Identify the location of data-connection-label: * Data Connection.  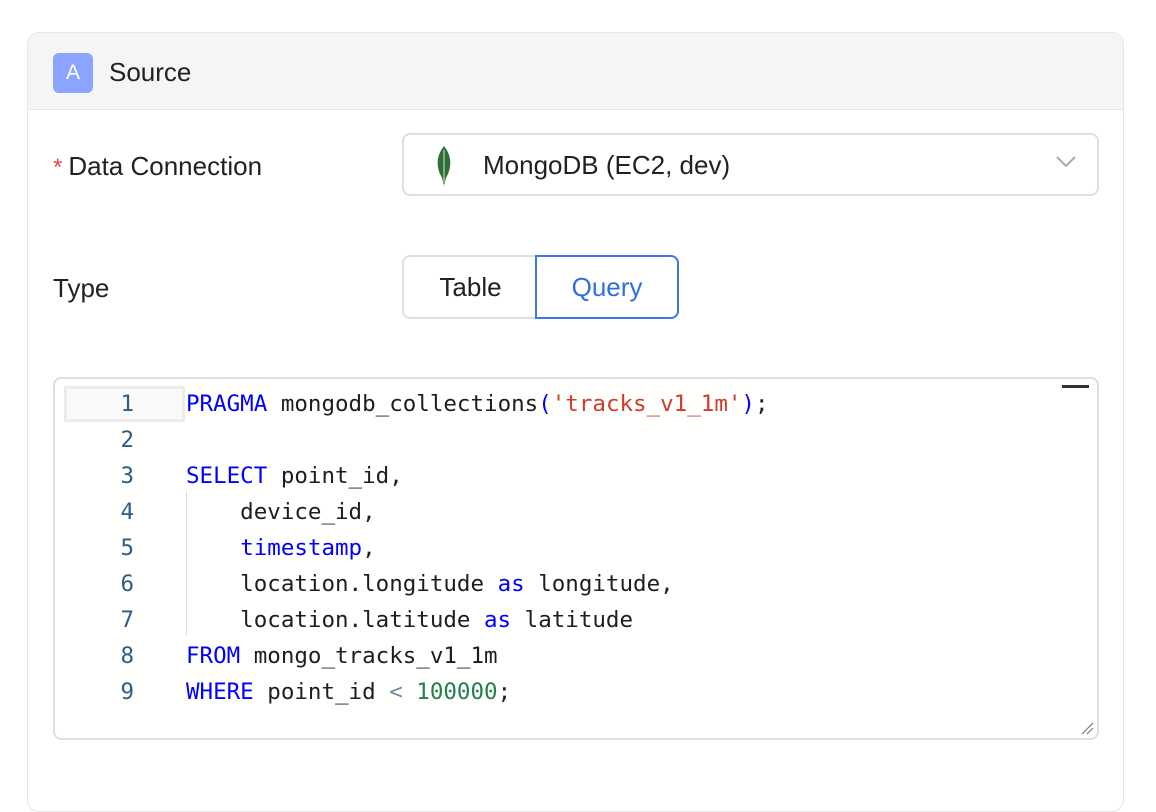
(157, 167).